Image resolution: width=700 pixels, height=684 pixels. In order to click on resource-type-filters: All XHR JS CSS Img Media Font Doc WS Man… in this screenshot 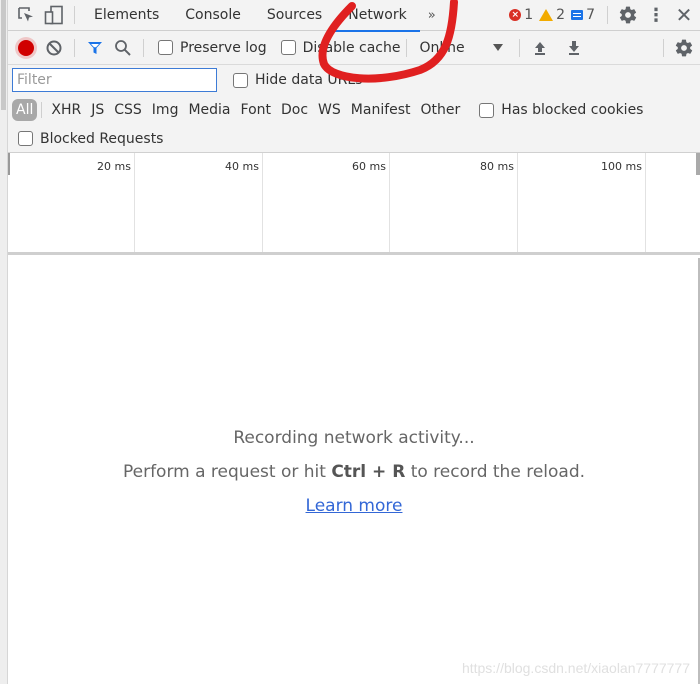, I will do `click(354, 110)`.